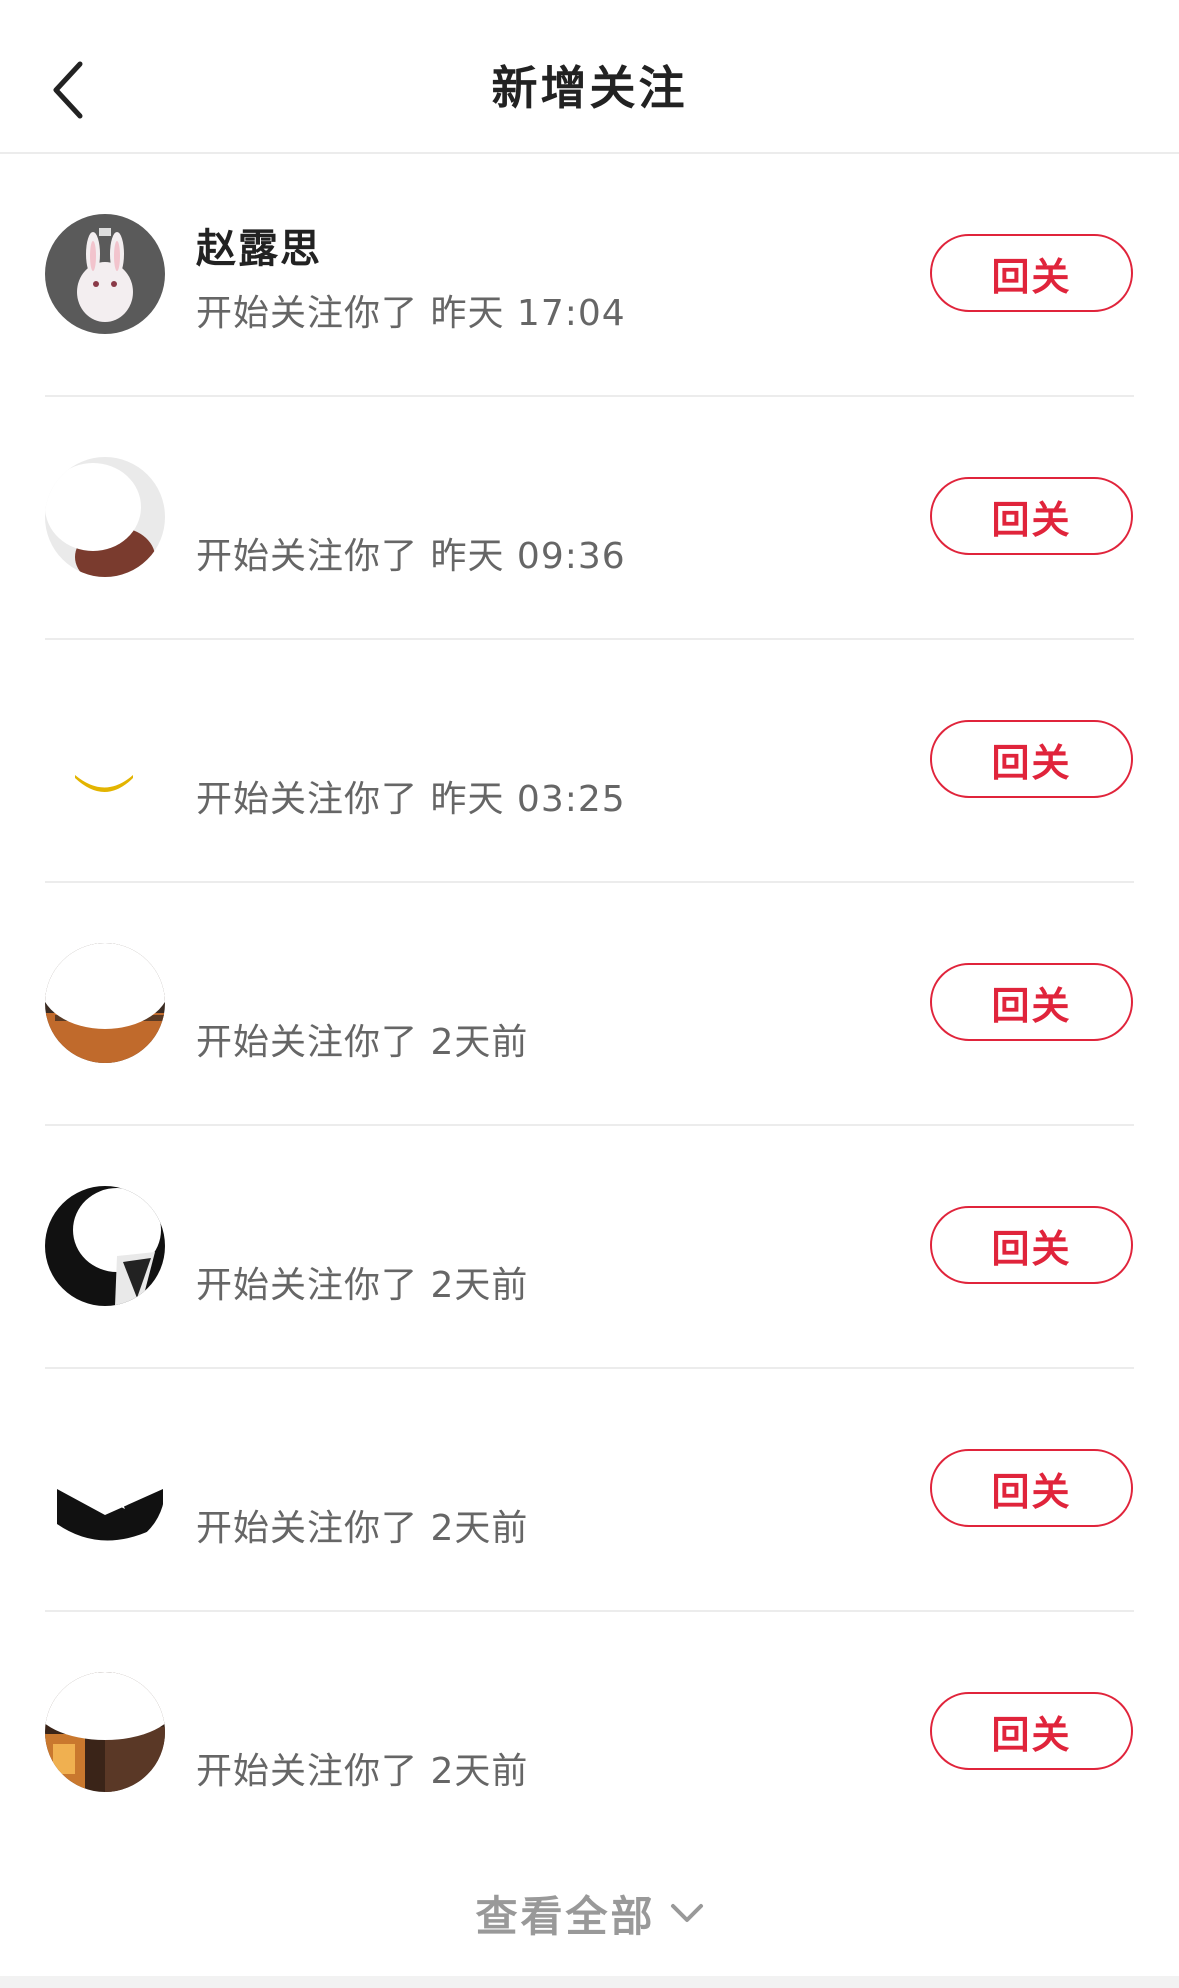 This screenshot has height=1988, width=1179. Describe the element at coordinates (528, 556) in the screenshot. I see `timestamp: 昨天 09:36` at that location.